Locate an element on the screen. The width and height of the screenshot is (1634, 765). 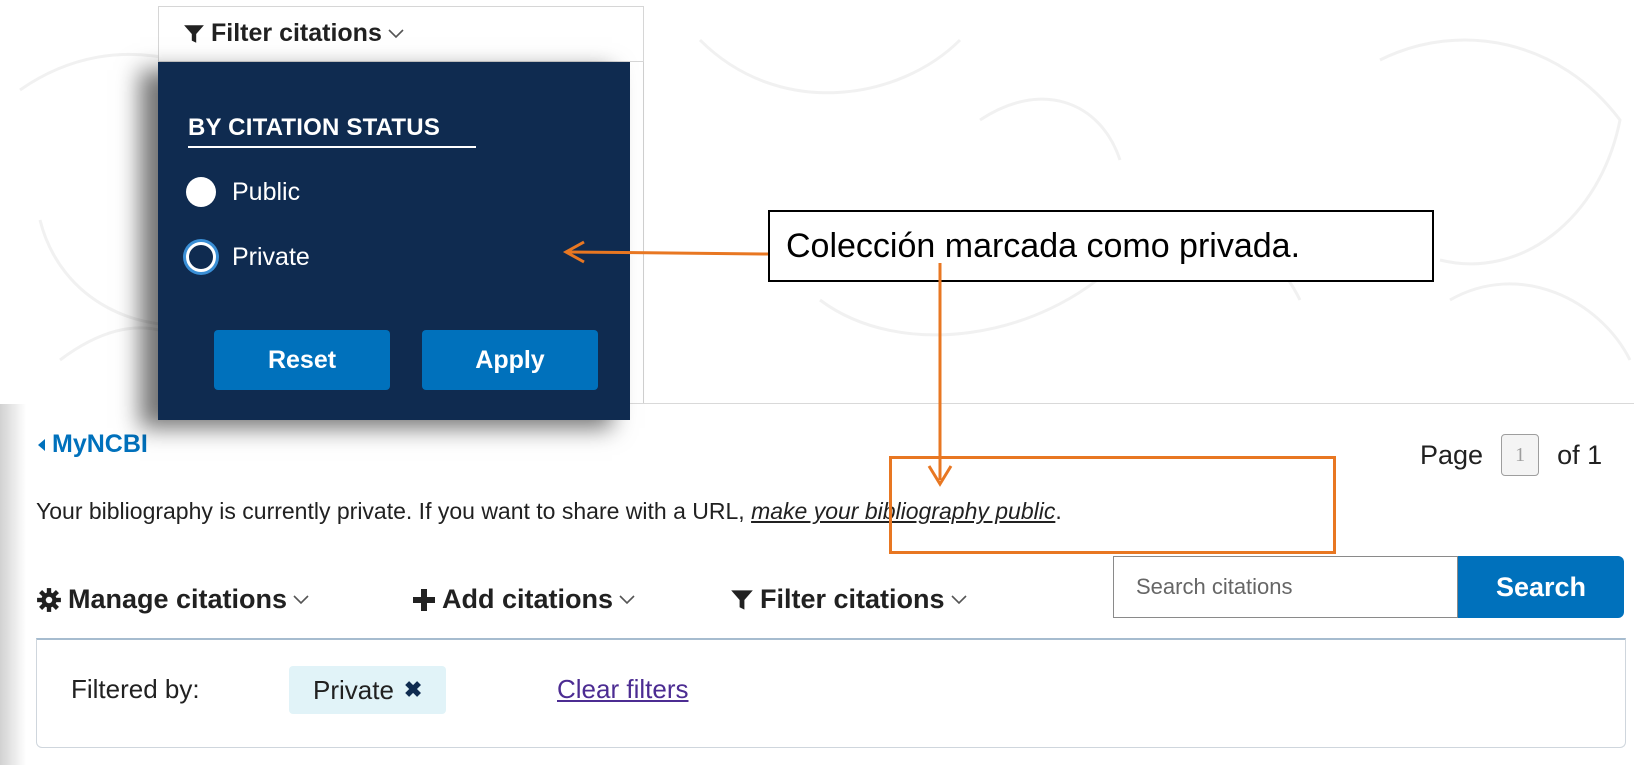
filter-dropdown-header: Filter citations is located at coordinates (401, 34).